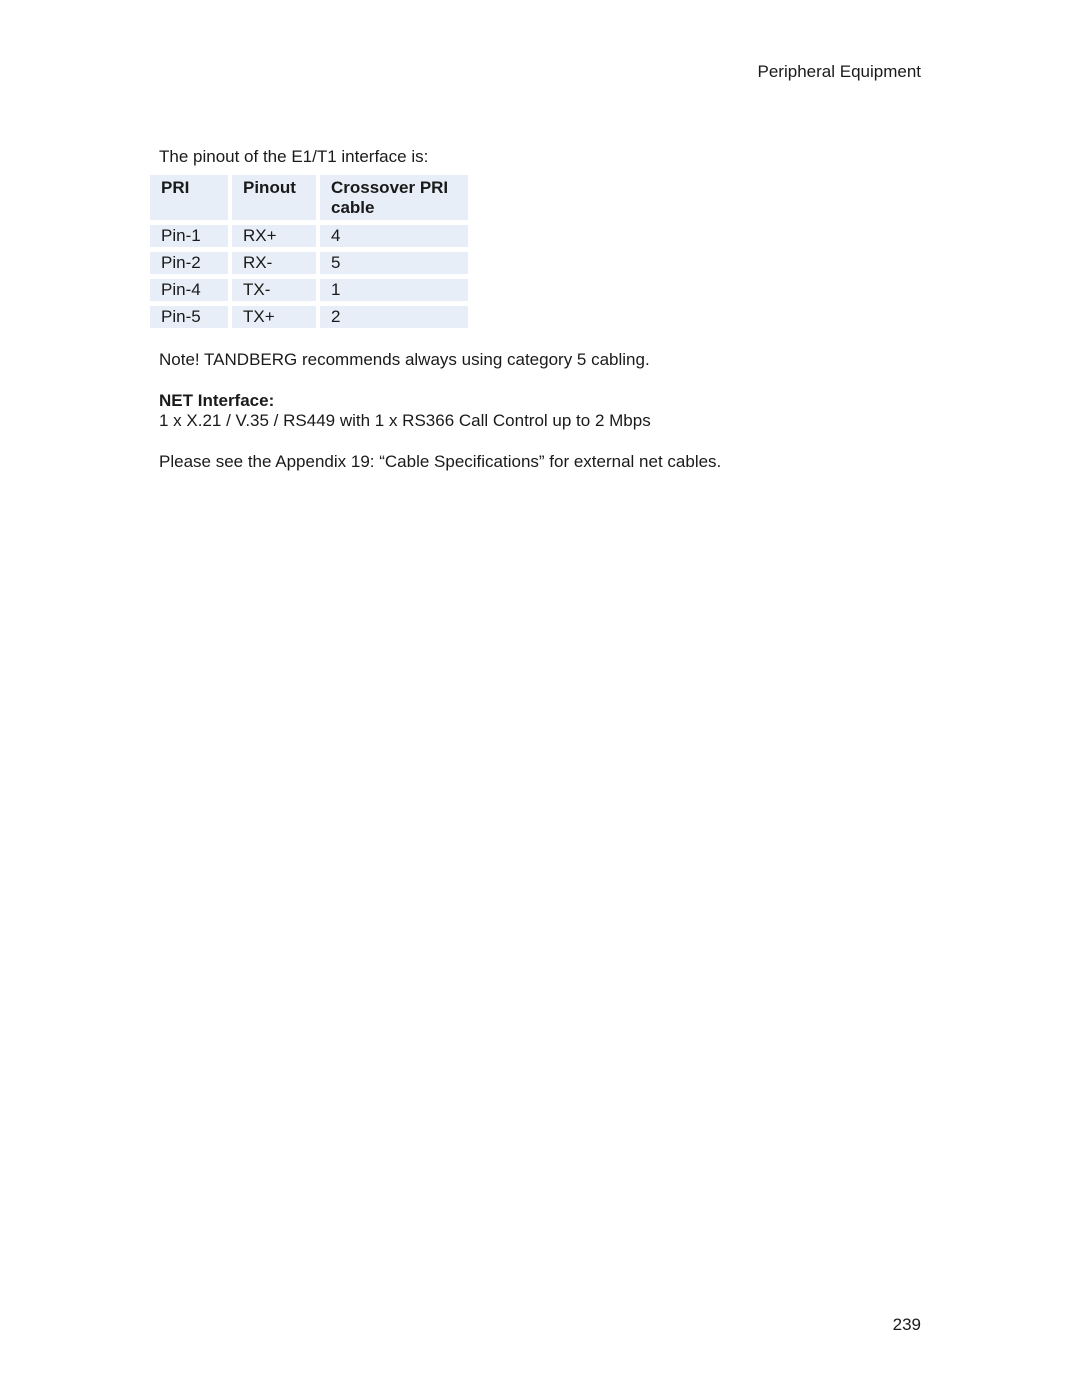 The image size is (1080, 1397). I want to click on table-row: Pin-5 TX+ 2, so click(309, 317).